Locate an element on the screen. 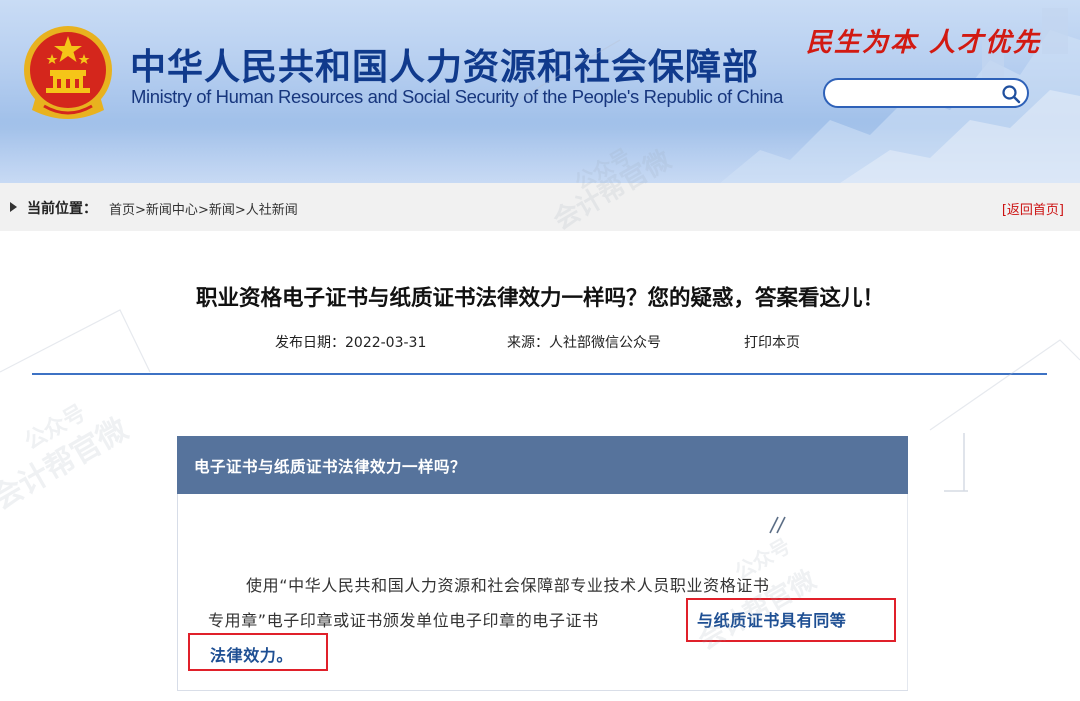 Image resolution: width=1080 pixels, height=701 pixels. national-emblem-icon is located at coordinates (68, 72).